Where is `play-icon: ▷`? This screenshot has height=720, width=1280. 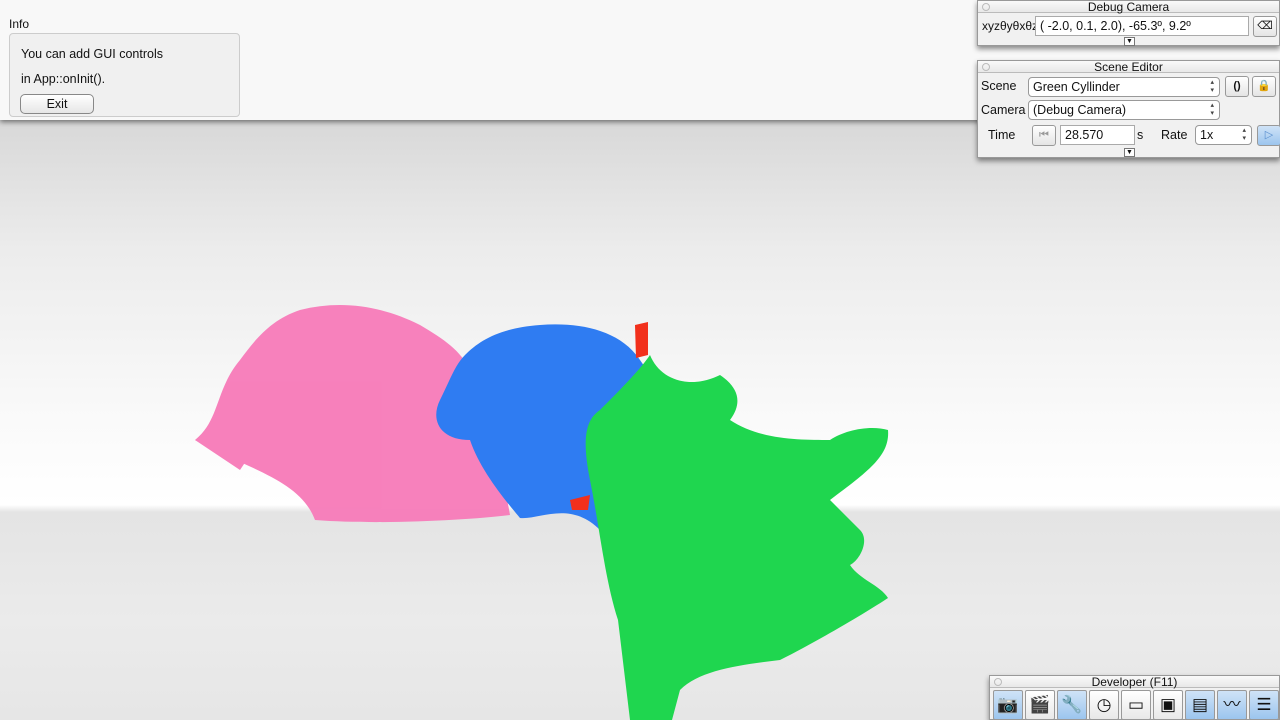 play-icon: ▷ is located at coordinates (1268, 135).